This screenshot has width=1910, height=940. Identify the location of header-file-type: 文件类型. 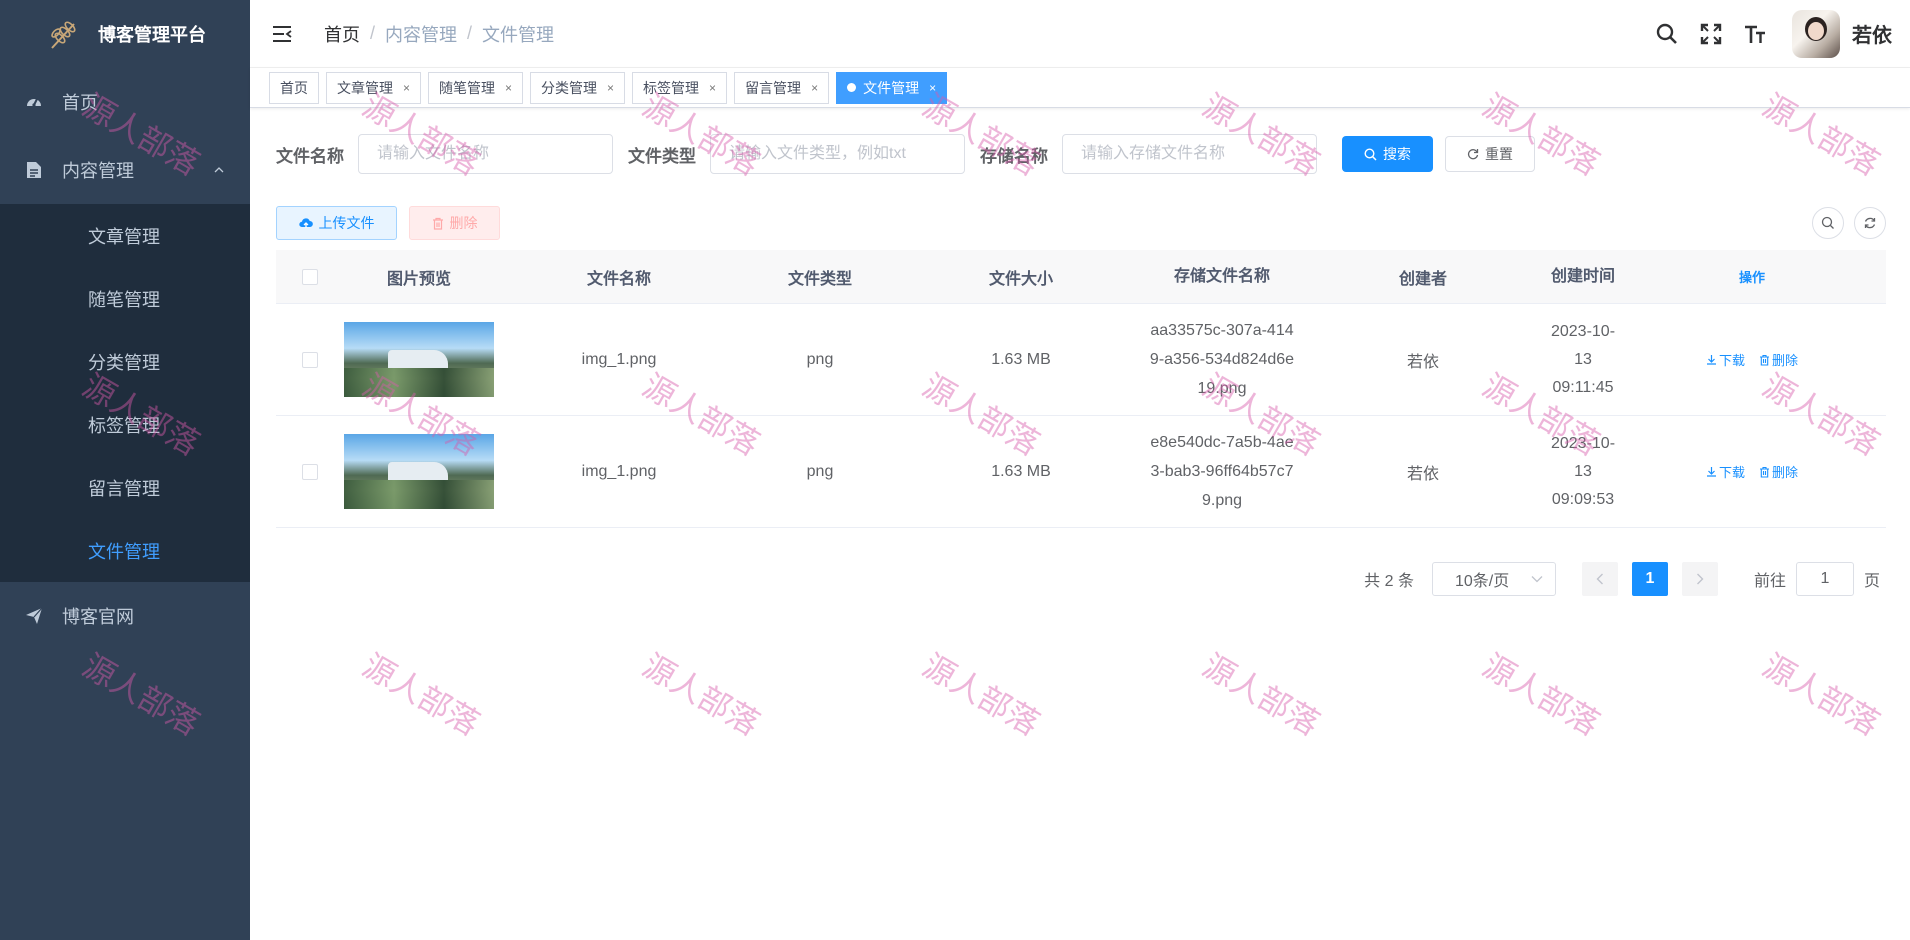
(819, 279).